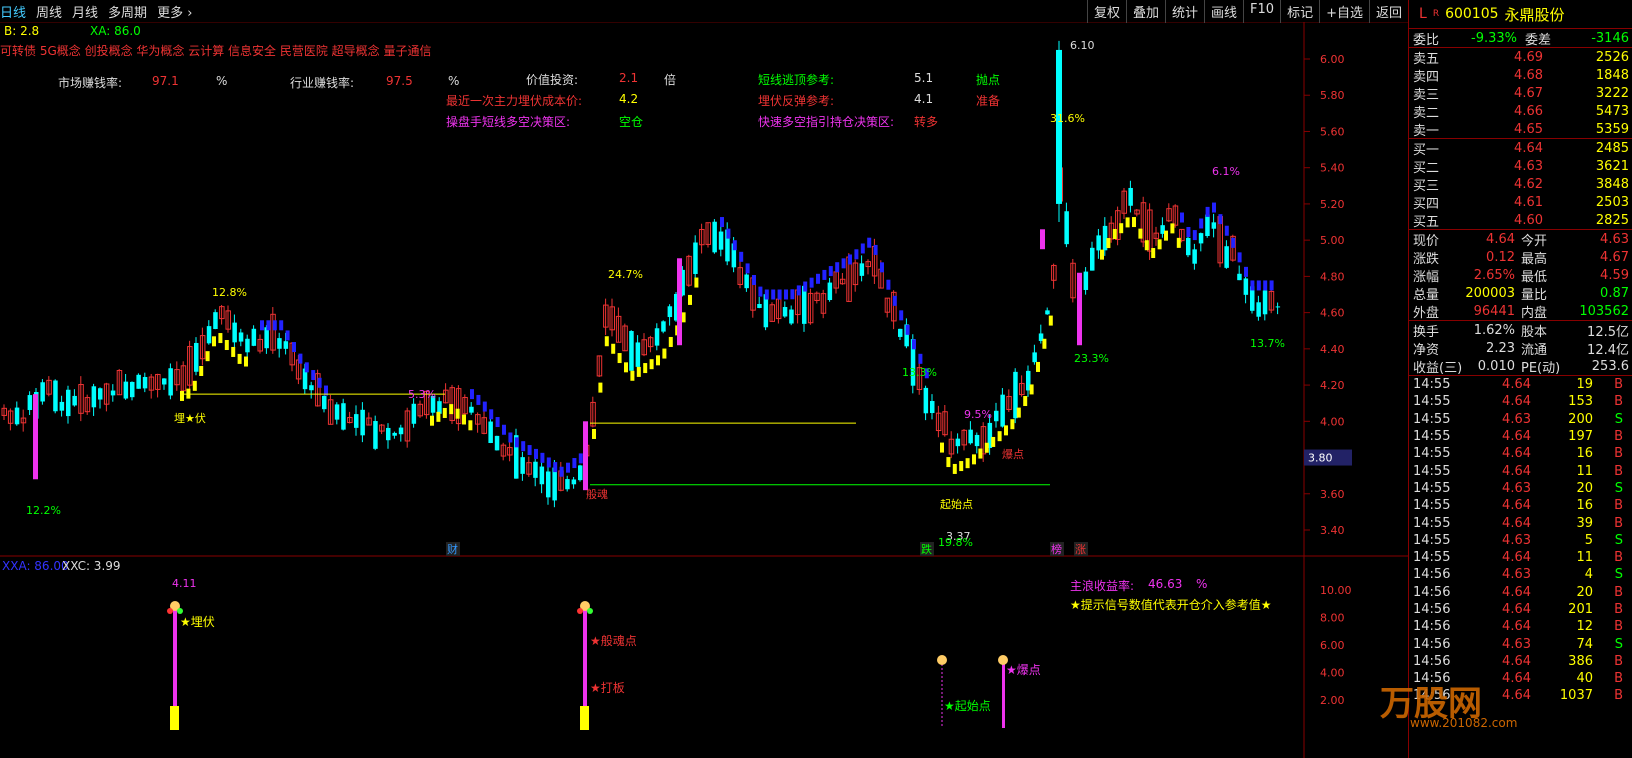 The width and height of the screenshot is (1632, 758). Describe the element at coordinates (1426, 131) in the screenshot. I see `ask-label: 卖一` at that location.